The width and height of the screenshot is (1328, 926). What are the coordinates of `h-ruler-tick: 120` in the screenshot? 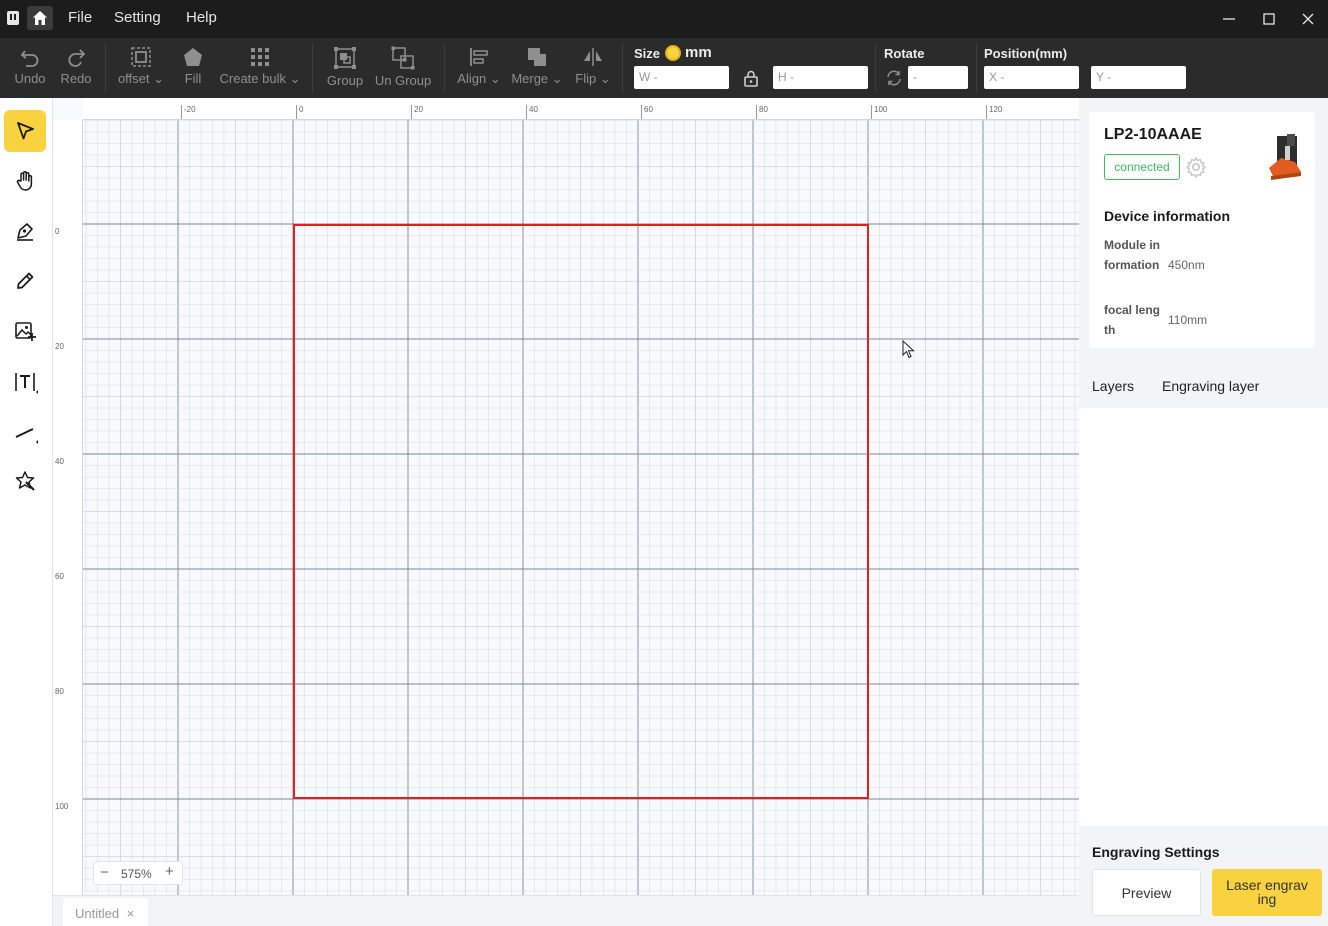 It's located at (994, 112).